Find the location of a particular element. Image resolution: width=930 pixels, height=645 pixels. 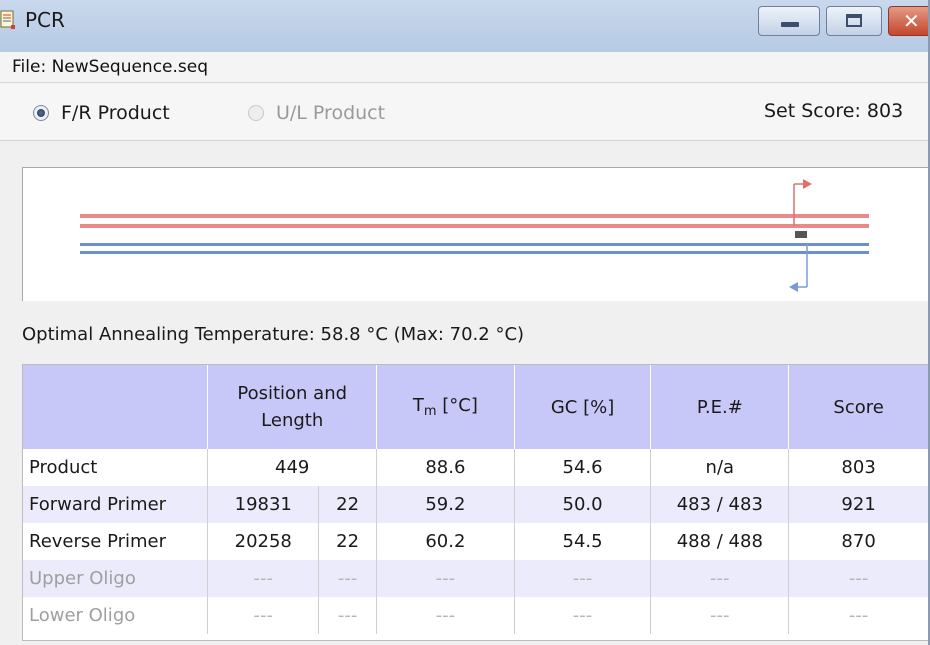

window-title: PCR is located at coordinates (45, 20).